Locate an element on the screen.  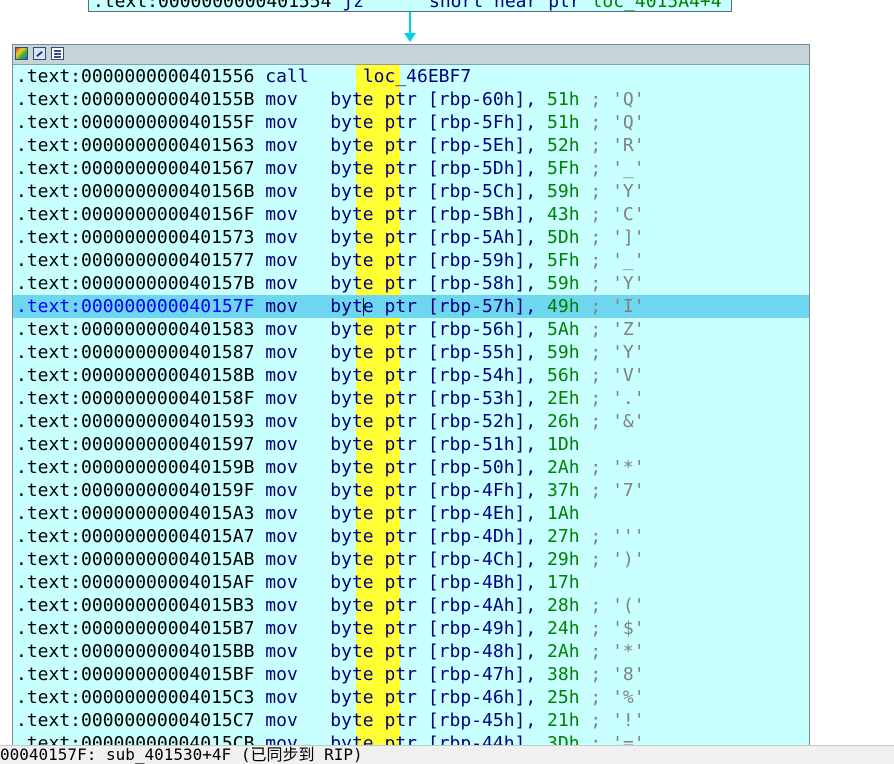
line-immediate: 1Ah is located at coordinates (563, 513).